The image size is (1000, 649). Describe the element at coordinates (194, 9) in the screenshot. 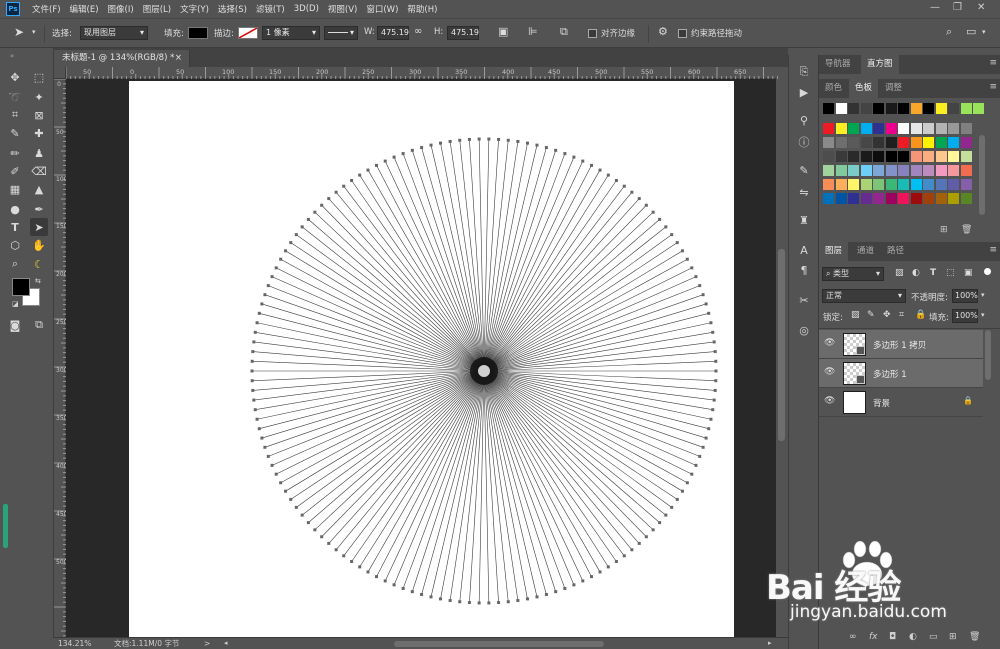

I see `menu-type: 文字(Y)` at that location.